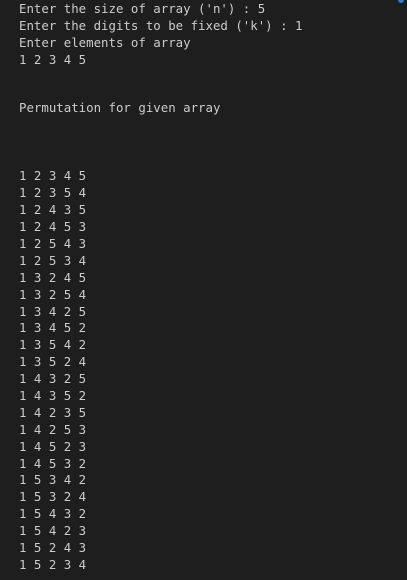 Image resolution: width=407 pixels, height=580 pixels. I want to click on permutation-row: 1 5 2 4 3, so click(53, 548).